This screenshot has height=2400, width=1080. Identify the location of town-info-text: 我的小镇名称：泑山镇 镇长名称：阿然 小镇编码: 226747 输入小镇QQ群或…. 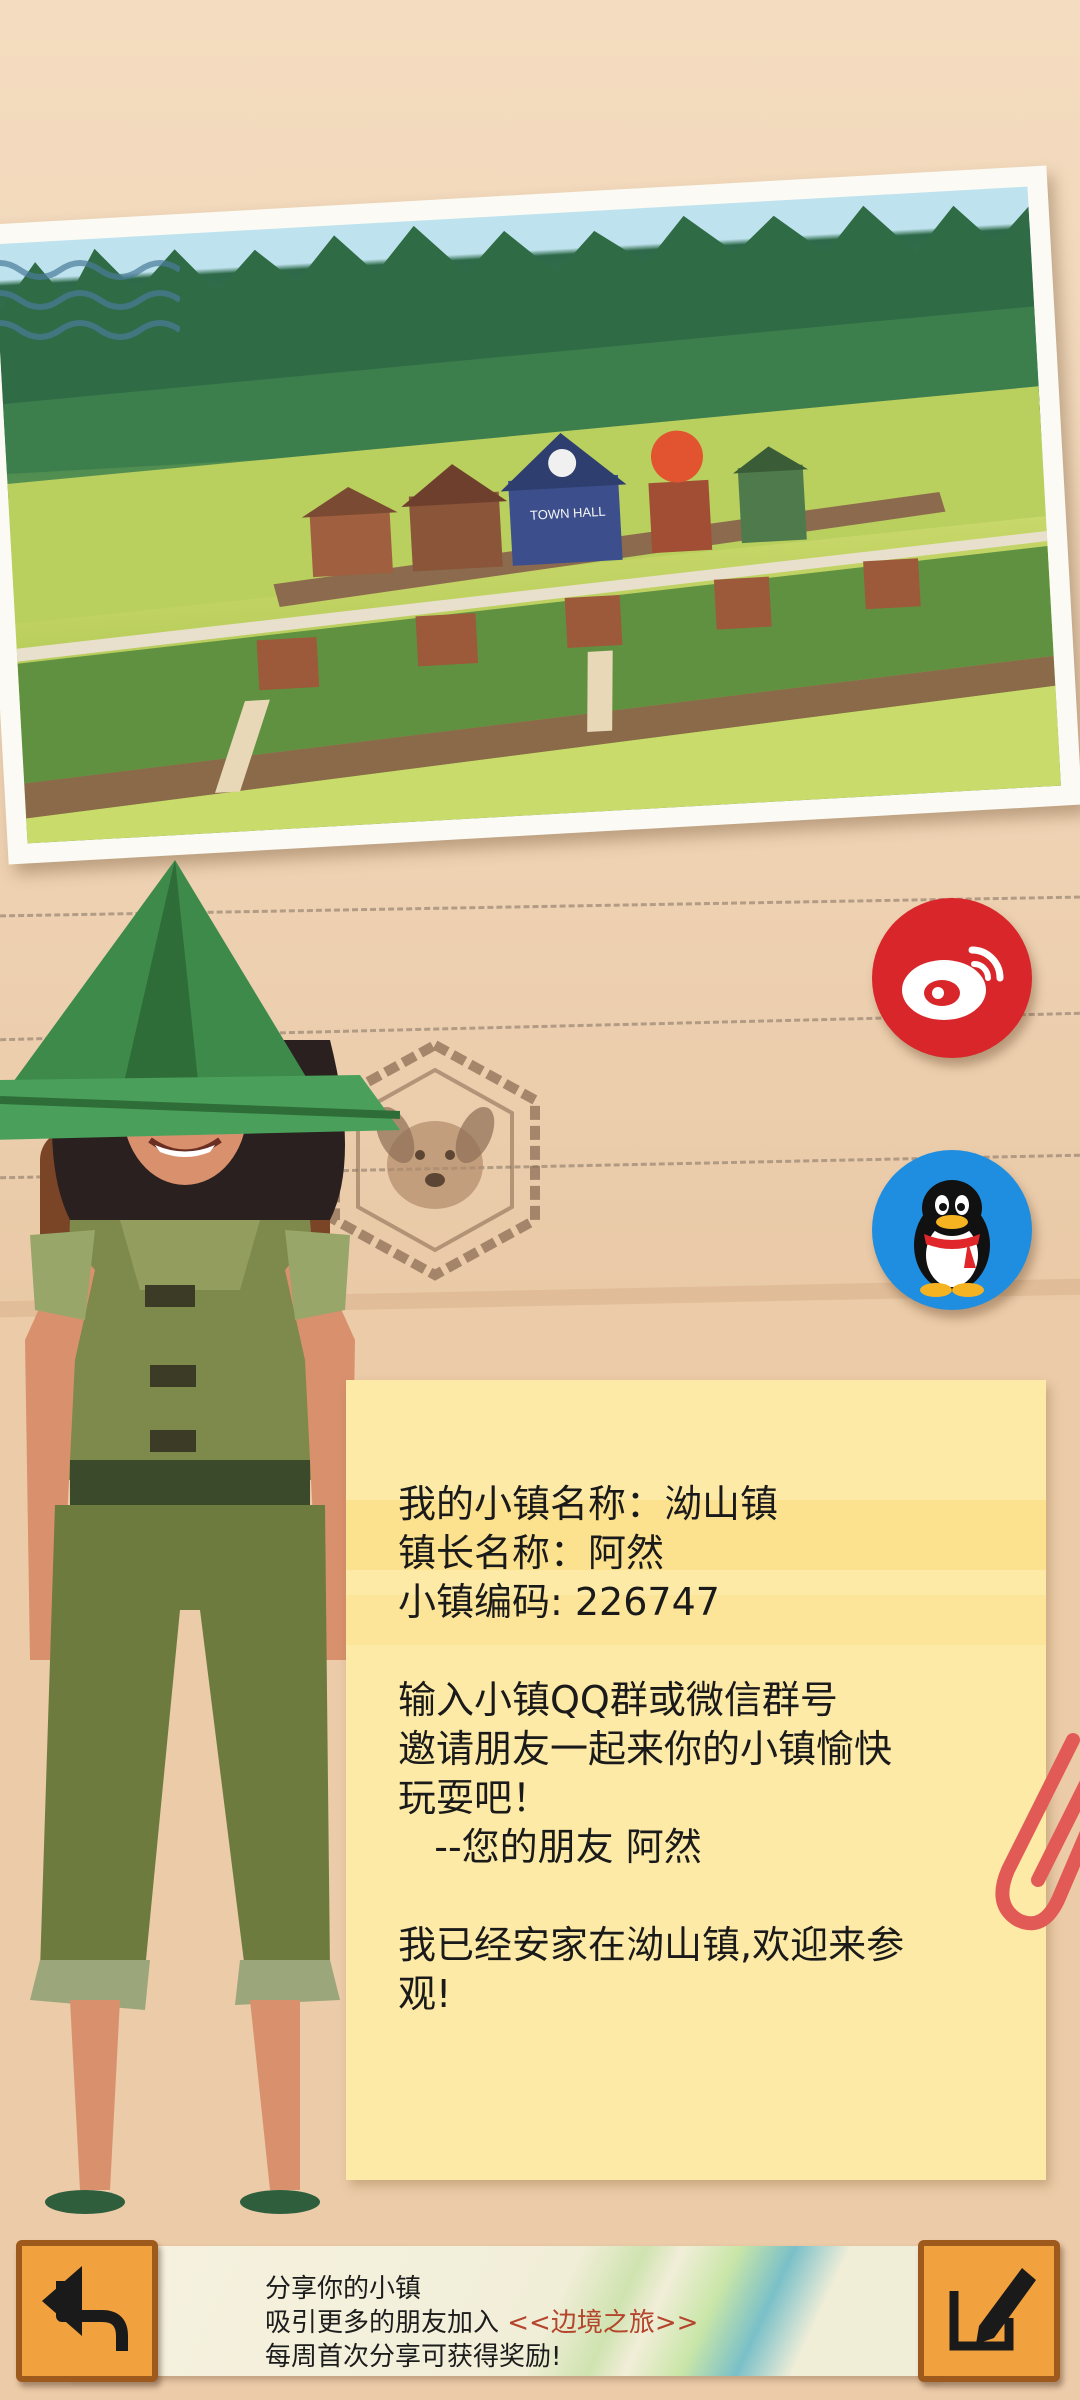
(708, 1749).